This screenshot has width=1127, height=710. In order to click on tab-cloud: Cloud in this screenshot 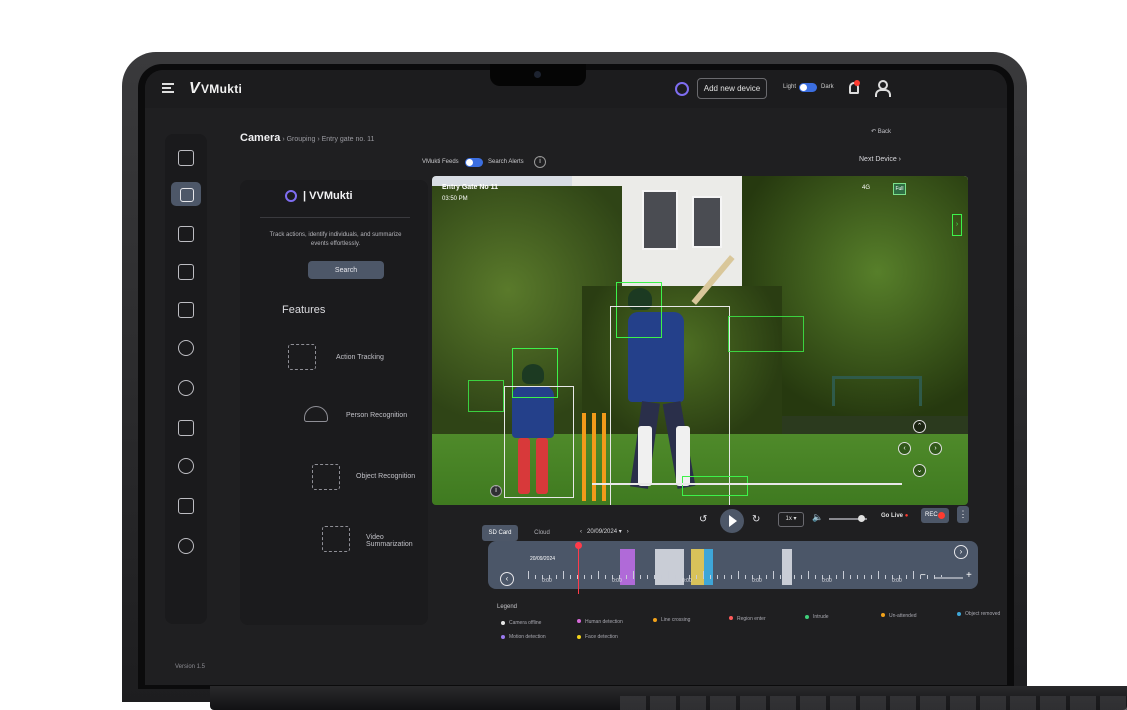, I will do `click(542, 533)`.